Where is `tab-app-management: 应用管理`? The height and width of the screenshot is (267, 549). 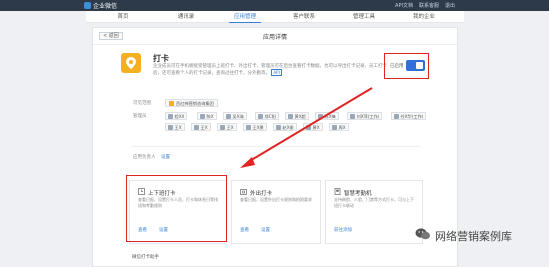
tab-app-management: 应用管理 is located at coordinates (245, 17).